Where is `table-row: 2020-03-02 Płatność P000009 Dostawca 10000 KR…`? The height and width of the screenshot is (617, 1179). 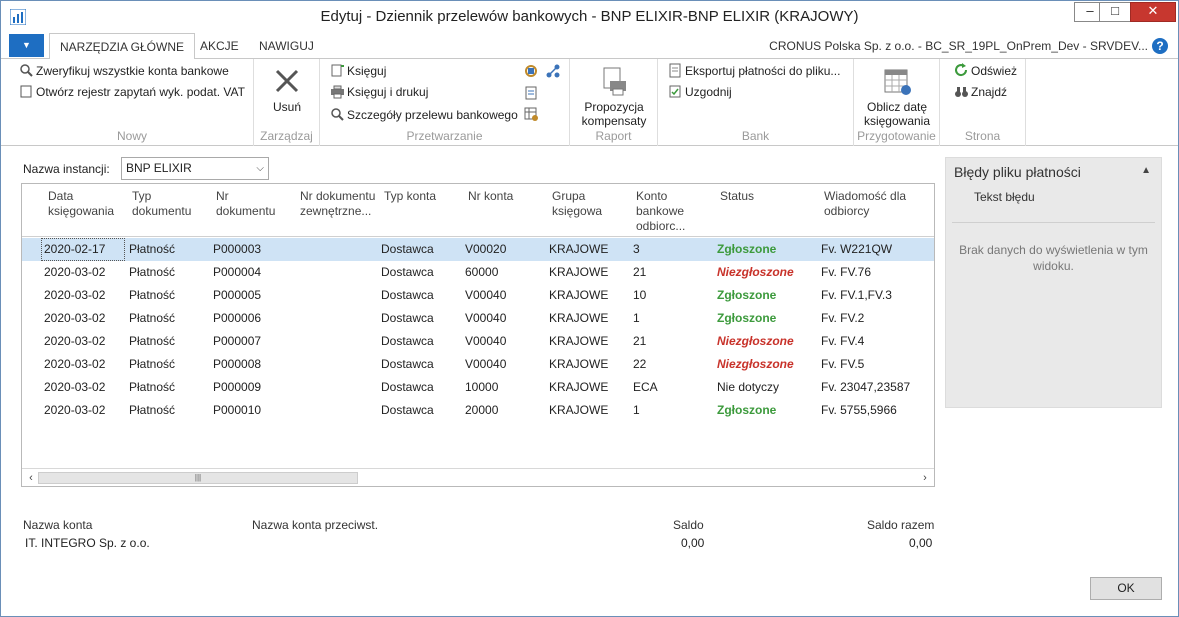 table-row: 2020-03-02 Płatność P000009 Dostawca 10000 KR… is located at coordinates (478, 387).